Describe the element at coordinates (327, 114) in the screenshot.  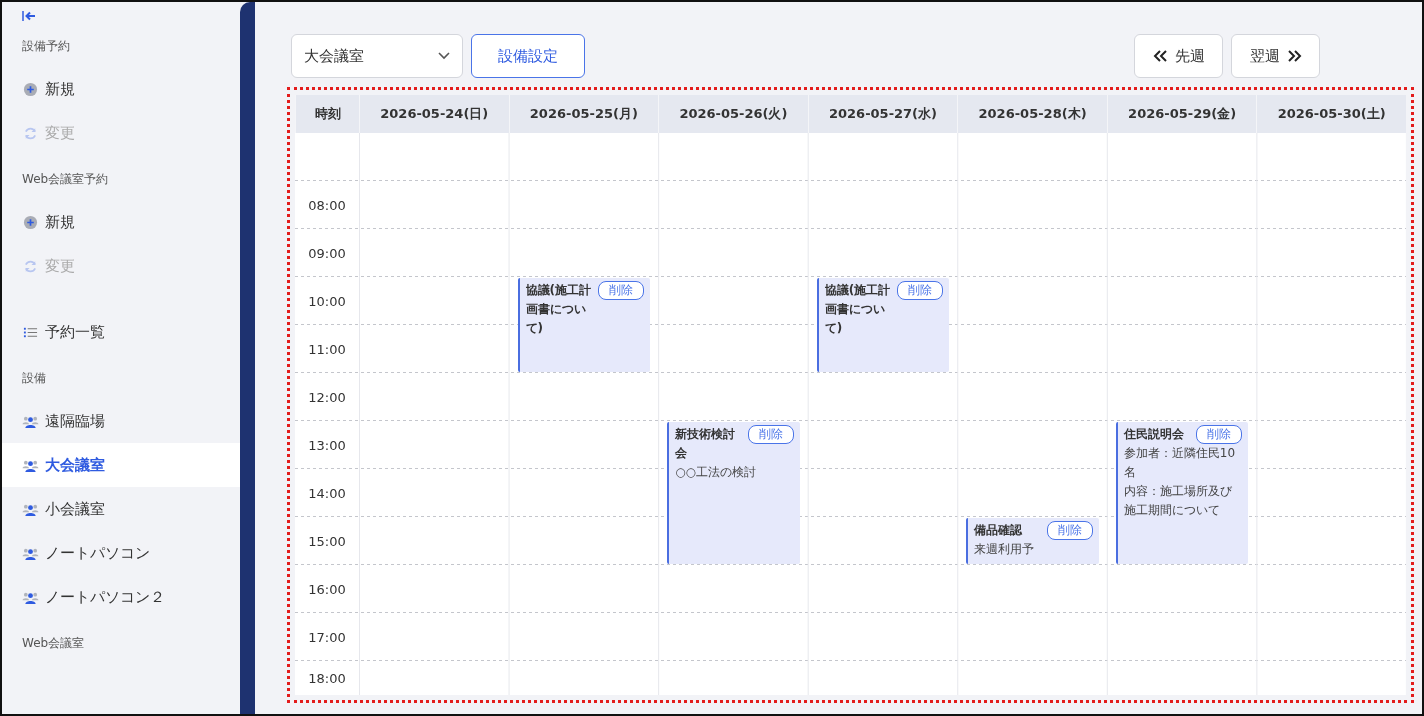
I see `column-header: 時刻` at that location.